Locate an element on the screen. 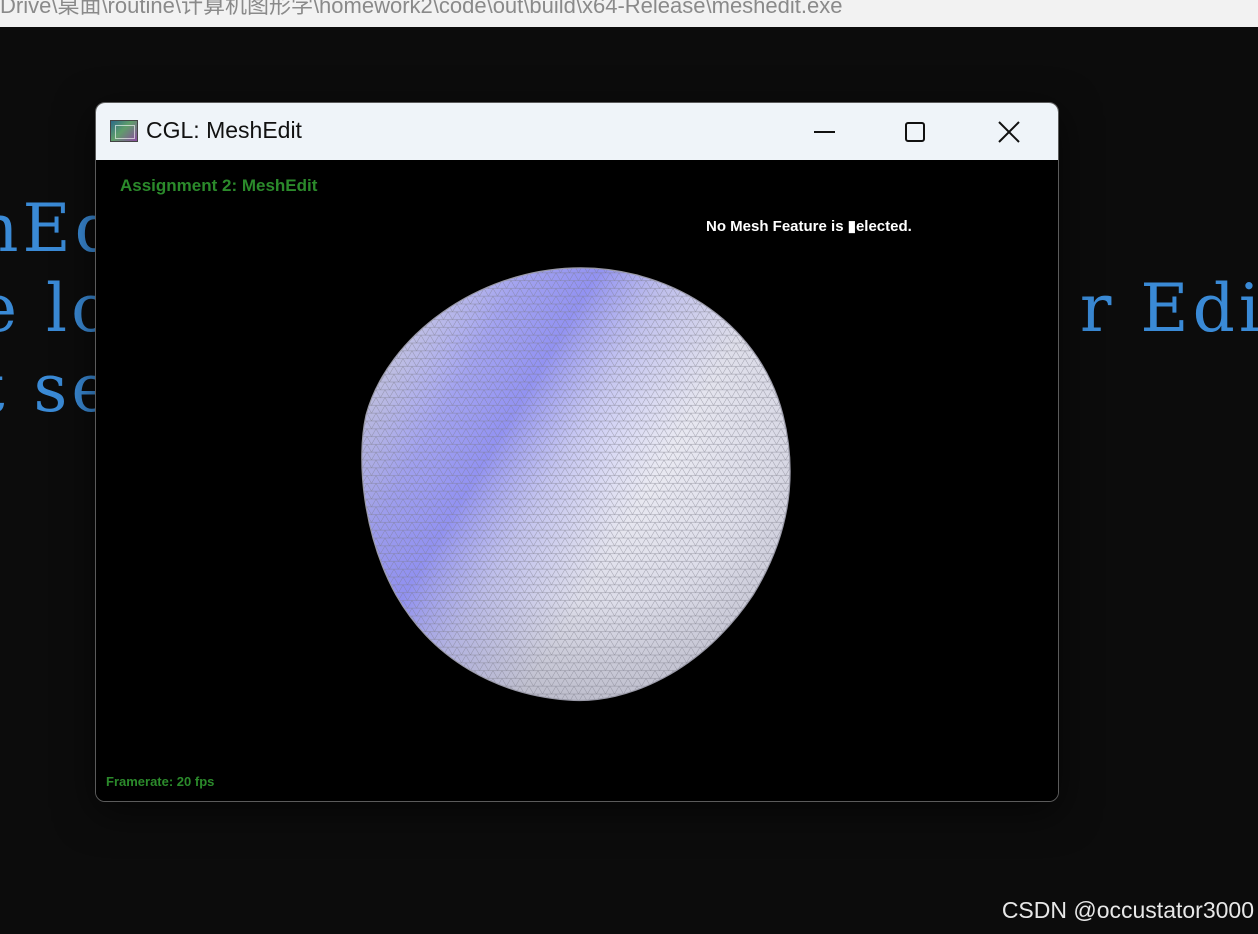 This screenshot has height=934, width=1258. close-button is located at coordinates (1009, 131).